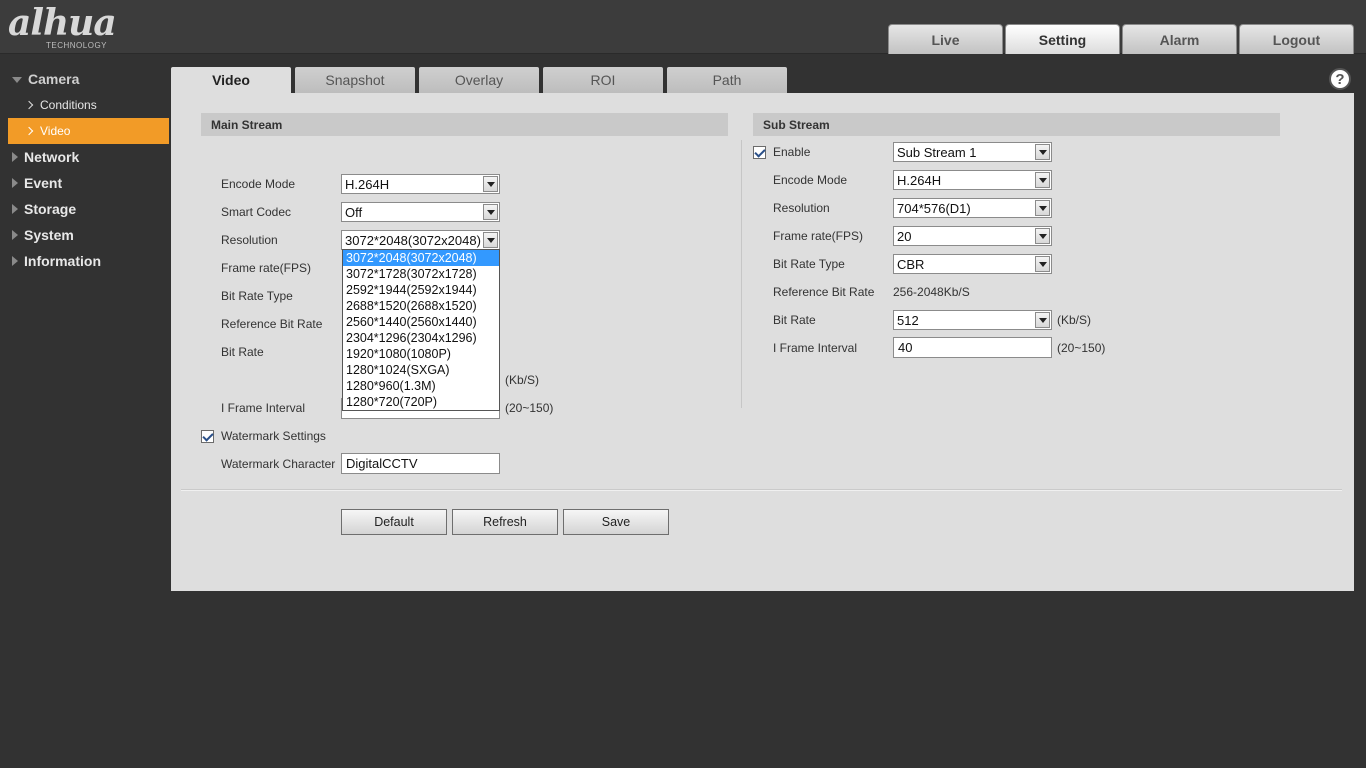 This screenshot has height=768, width=1366. What do you see at coordinates (810, 180) in the screenshot?
I see `sub-encode-mode-label: Encode Mode` at bounding box center [810, 180].